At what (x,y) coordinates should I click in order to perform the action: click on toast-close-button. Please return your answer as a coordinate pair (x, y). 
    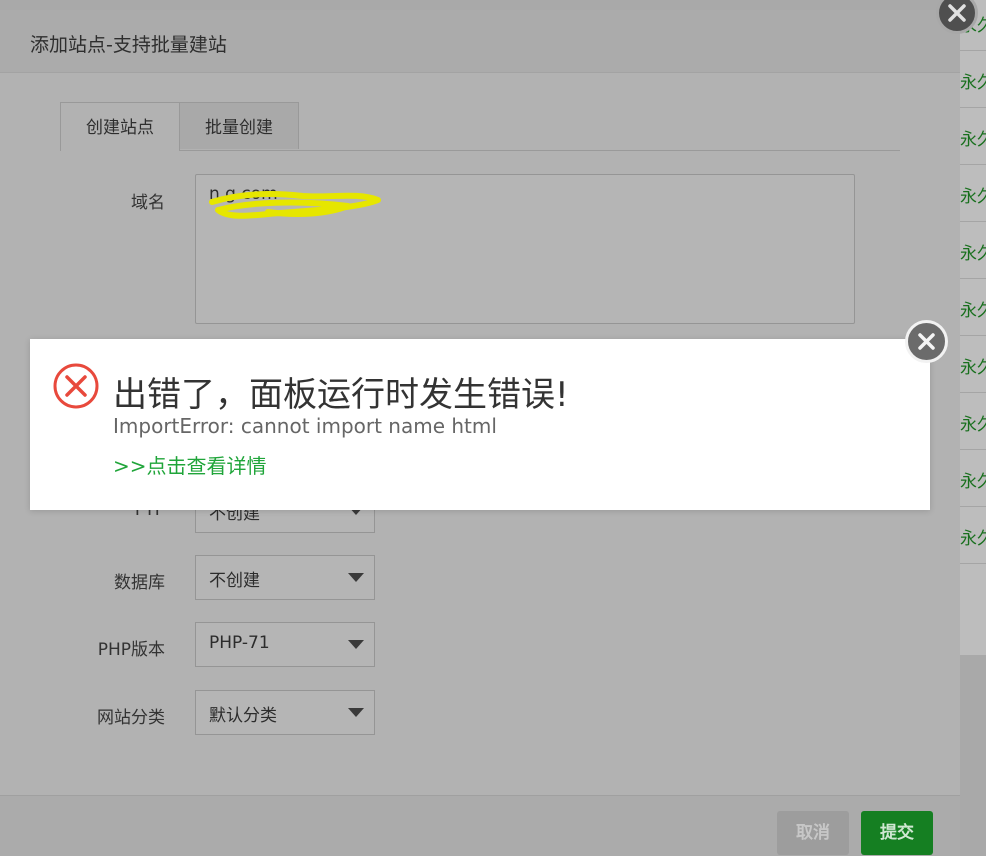
    Looking at the image, I should click on (926, 341).